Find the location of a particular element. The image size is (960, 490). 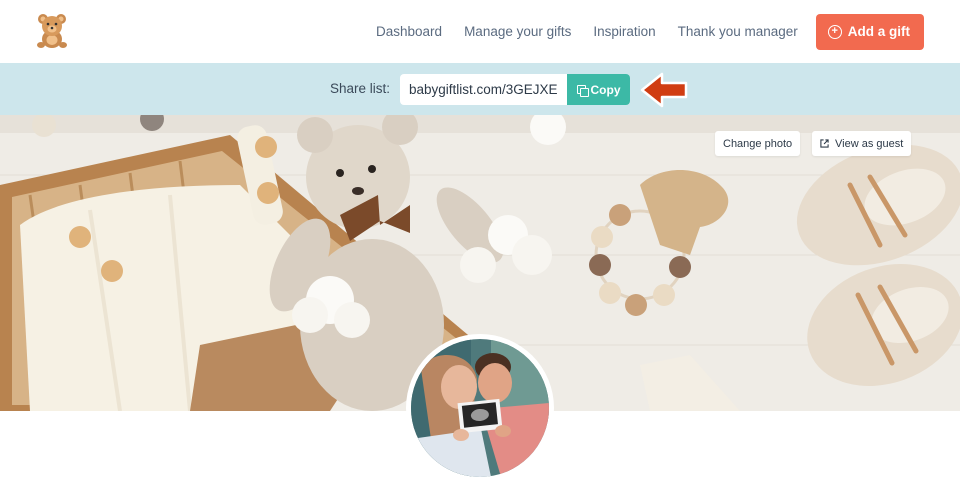

share-list-label: Share list: is located at coordinates (360, 88).